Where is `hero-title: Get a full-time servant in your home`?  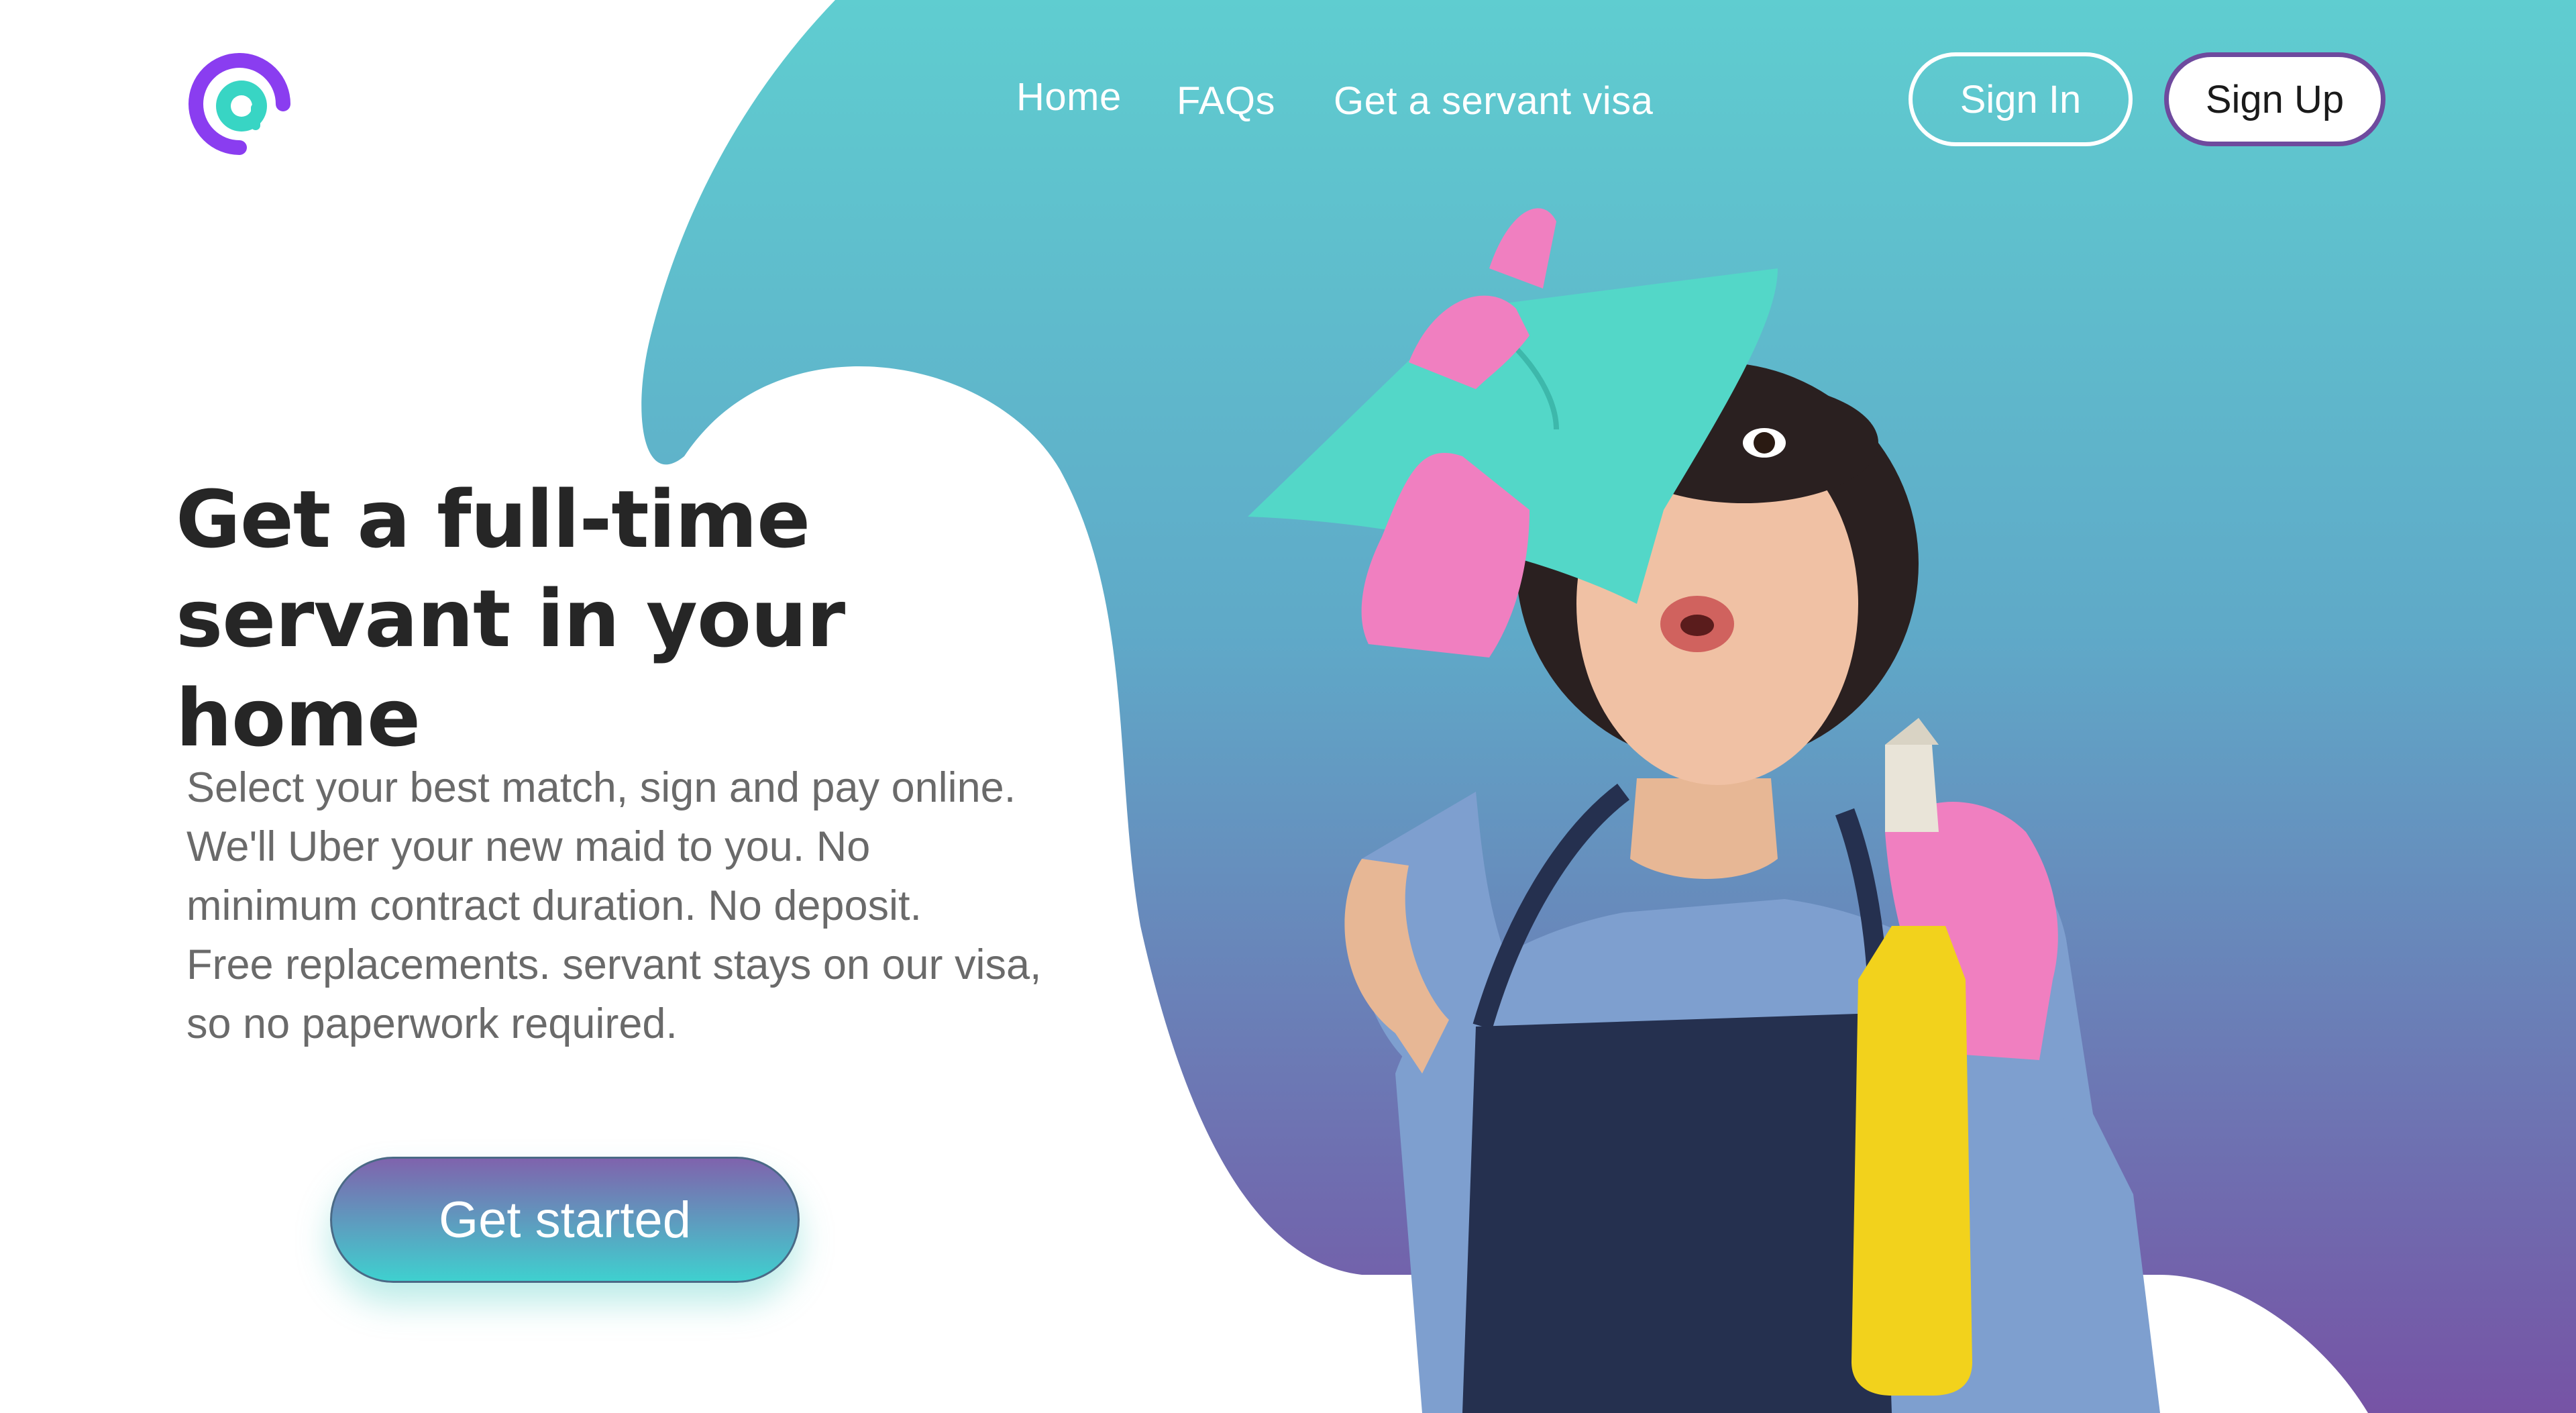
hero-title: Get a full-time servant in your home is located at coordinates (645, 619).